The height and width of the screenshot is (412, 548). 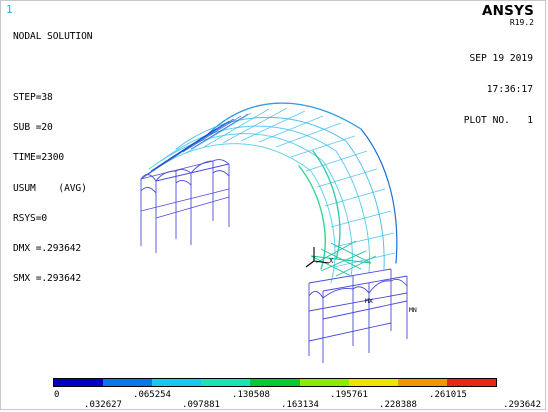 What do you see at coordinates (413, 310) in the screenshot?
I see `min-marker: MN` at bounding box center [413, 310].